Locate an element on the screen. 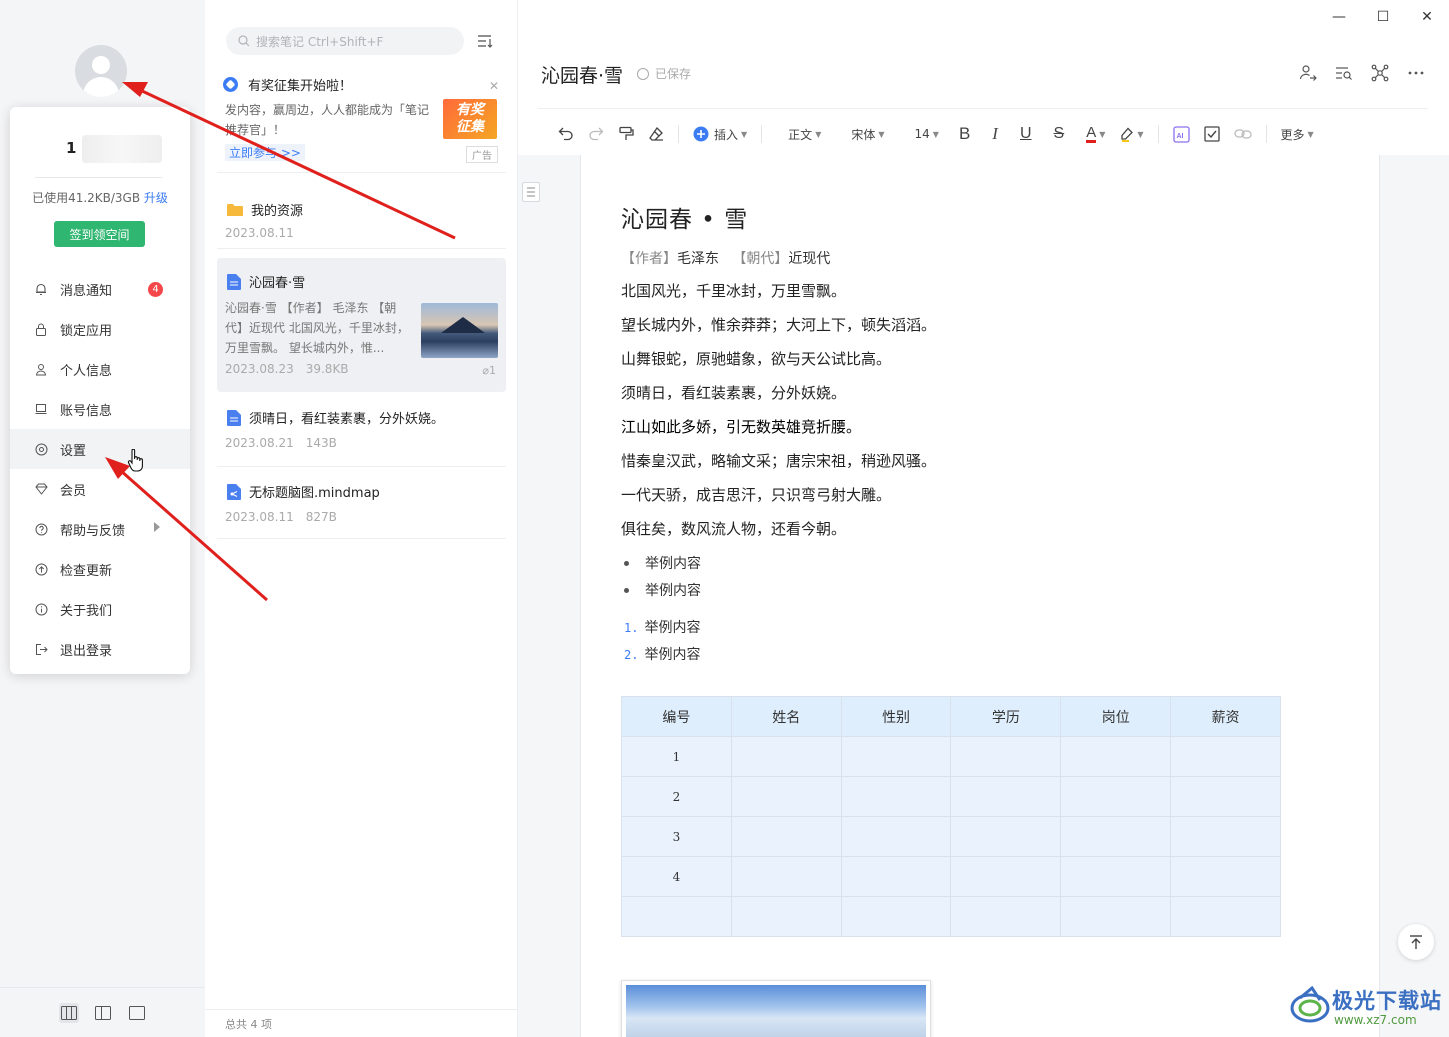  close-icon: ✕ is located at coordinates (494, 86).